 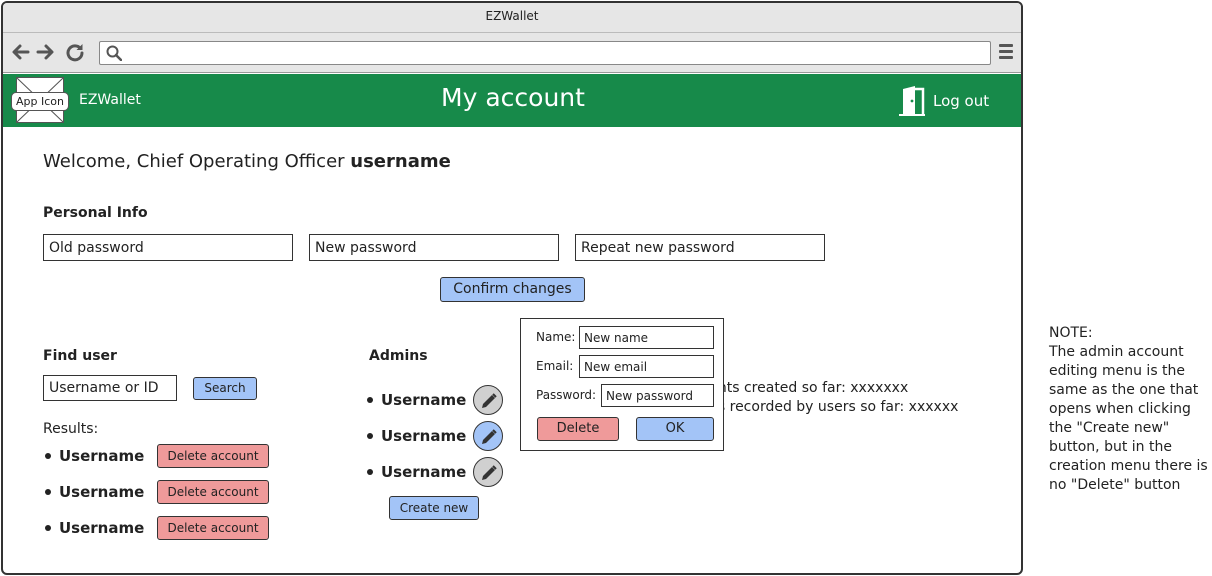 I want to click on page-title: My account, so click(x=513, y=97).